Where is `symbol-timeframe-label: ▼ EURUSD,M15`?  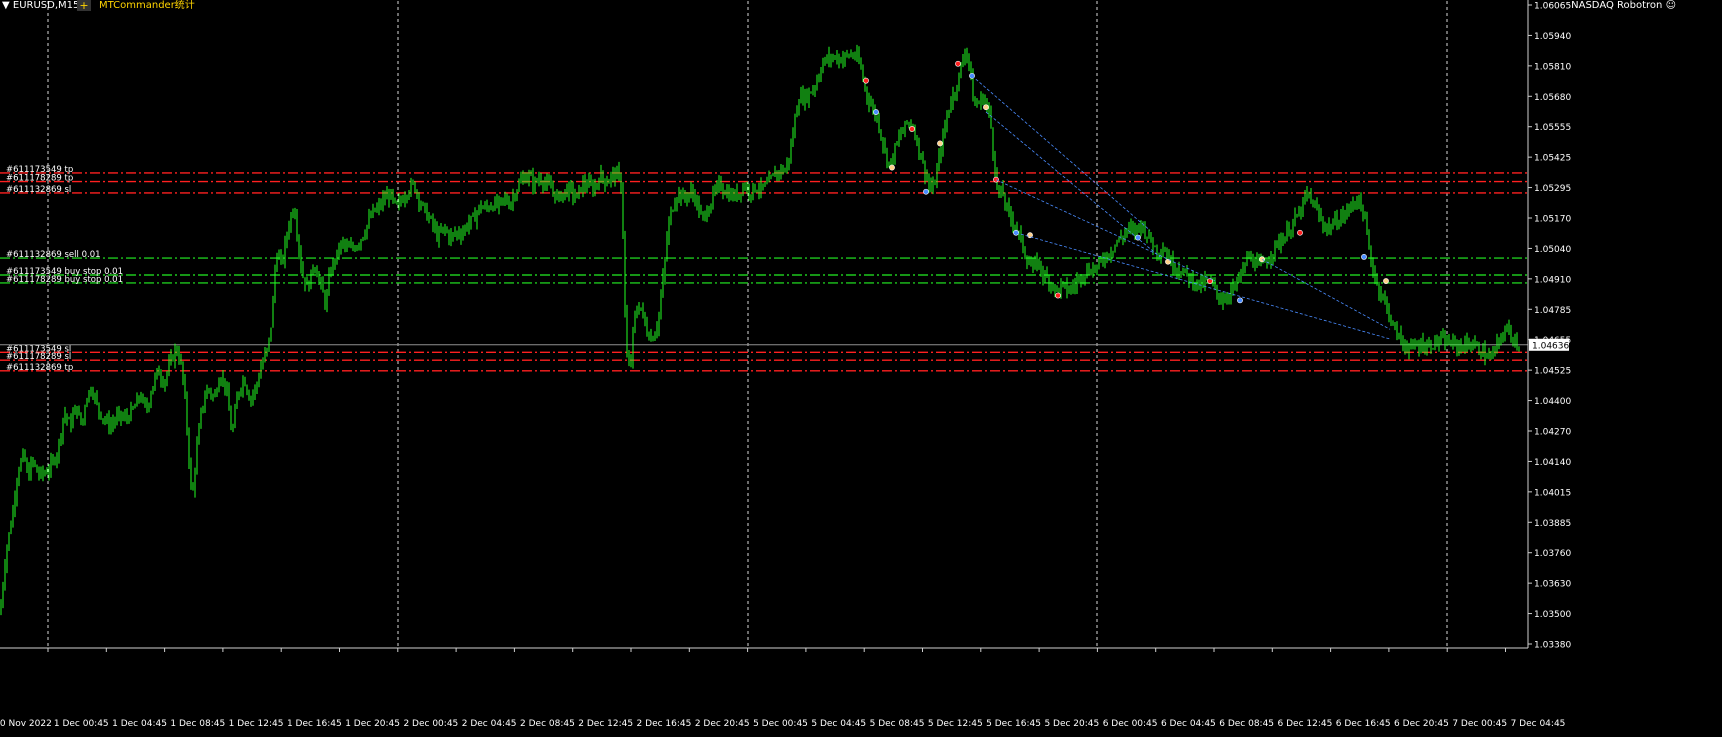
symbol-timeframe-label: ▼ EURUSD,M15 is located at coordinates (39, 6).